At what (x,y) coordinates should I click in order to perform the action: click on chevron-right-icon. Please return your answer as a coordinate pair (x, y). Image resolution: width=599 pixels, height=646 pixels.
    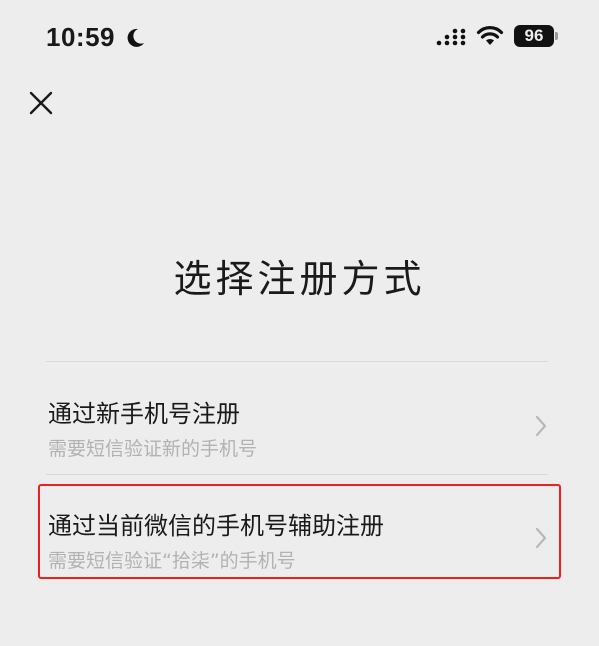
    Looking at the image, I should click on (541, 426).